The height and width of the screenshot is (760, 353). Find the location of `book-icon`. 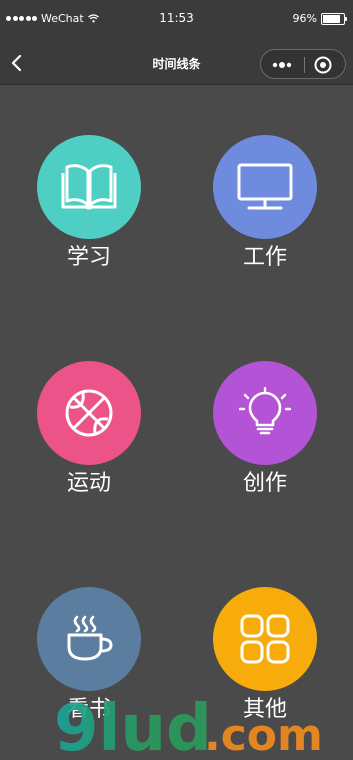

book-icon is located at coordinates (89, 187).